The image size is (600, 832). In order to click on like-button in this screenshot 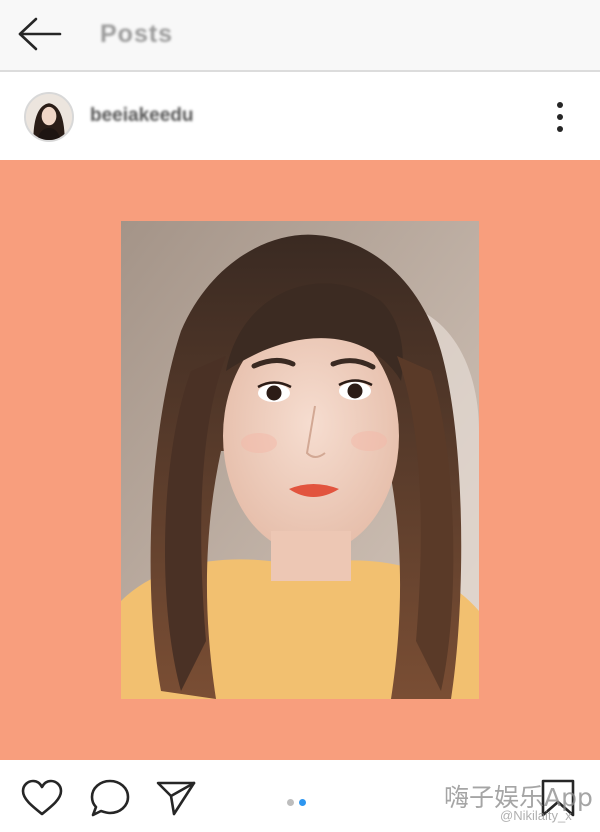, I will do `click(42, 798)`.